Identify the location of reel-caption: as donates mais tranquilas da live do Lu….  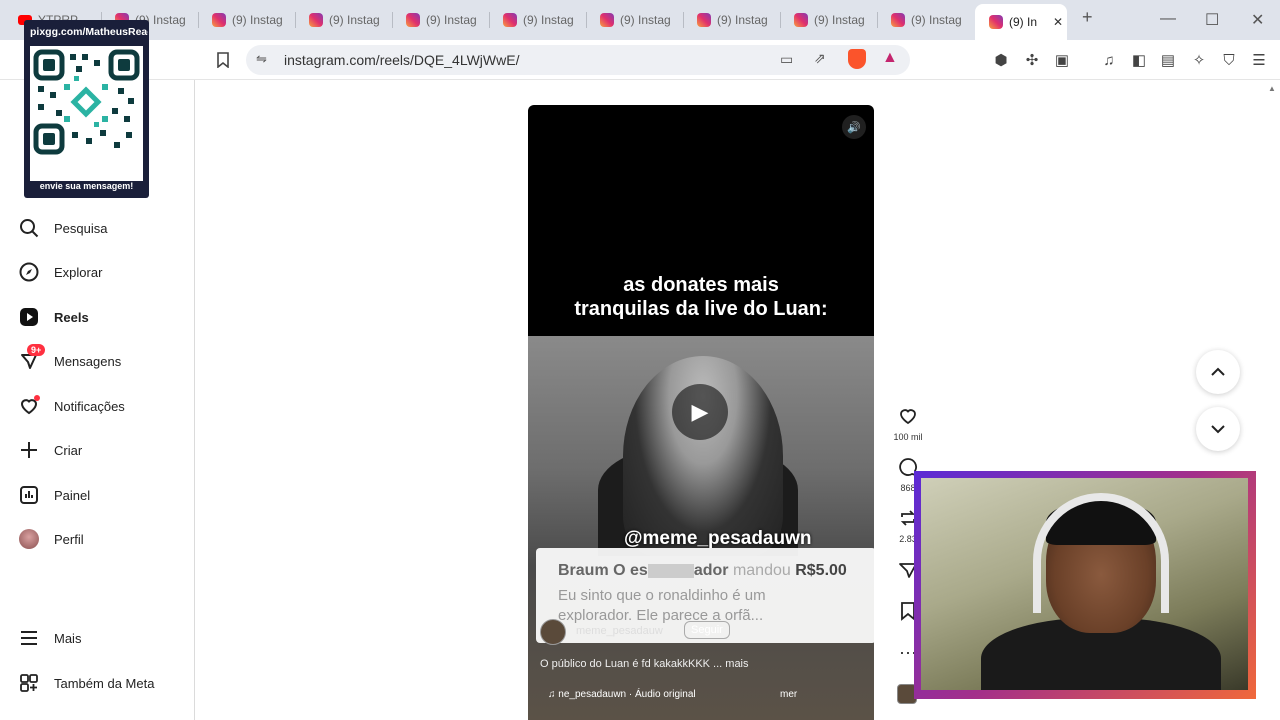
(701, 297).